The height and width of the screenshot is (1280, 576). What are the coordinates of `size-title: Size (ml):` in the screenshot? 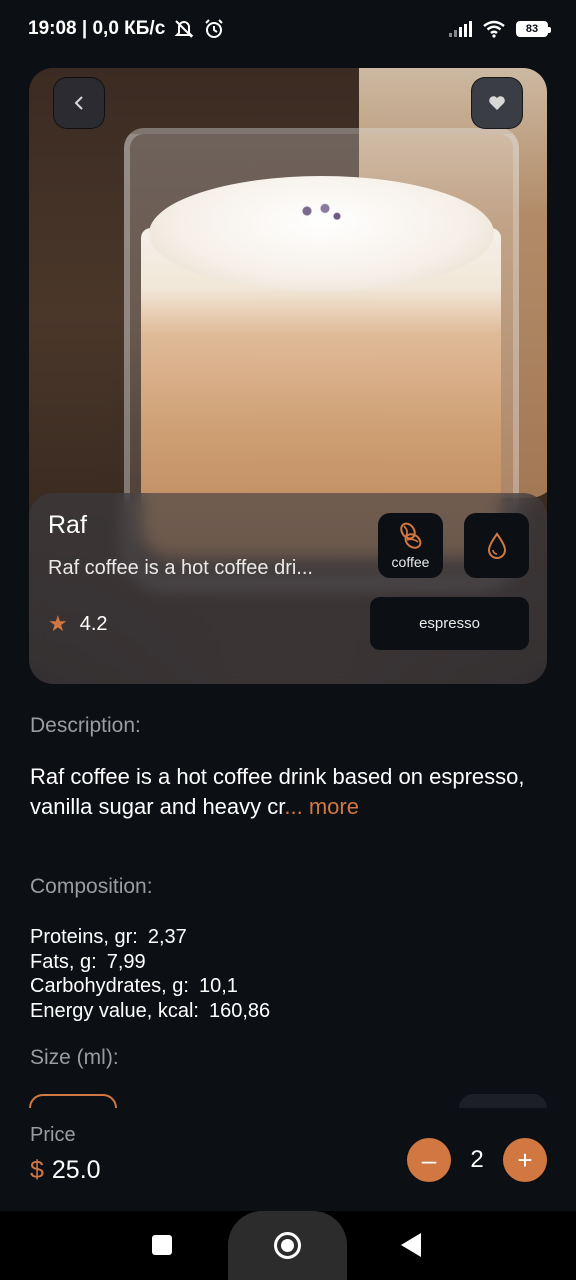 It's located at (74, 1057).